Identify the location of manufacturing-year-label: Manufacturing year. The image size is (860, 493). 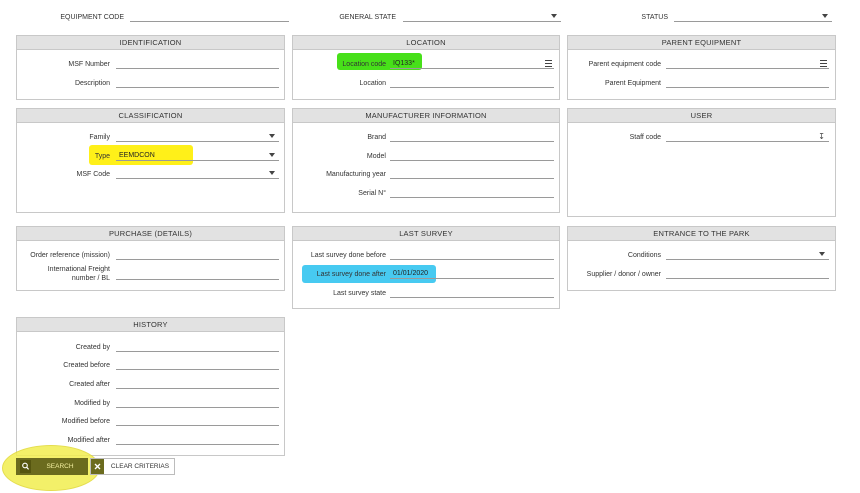
(356, 174).